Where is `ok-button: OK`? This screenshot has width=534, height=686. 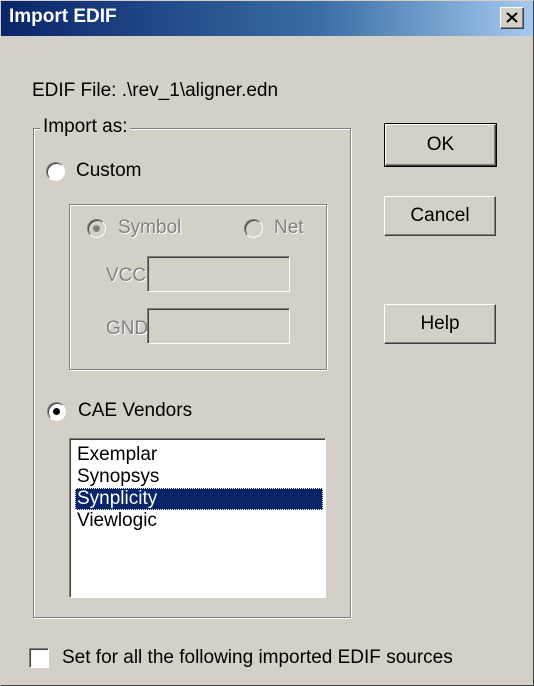
ok-button: OK is located at coordinates (440, 145).